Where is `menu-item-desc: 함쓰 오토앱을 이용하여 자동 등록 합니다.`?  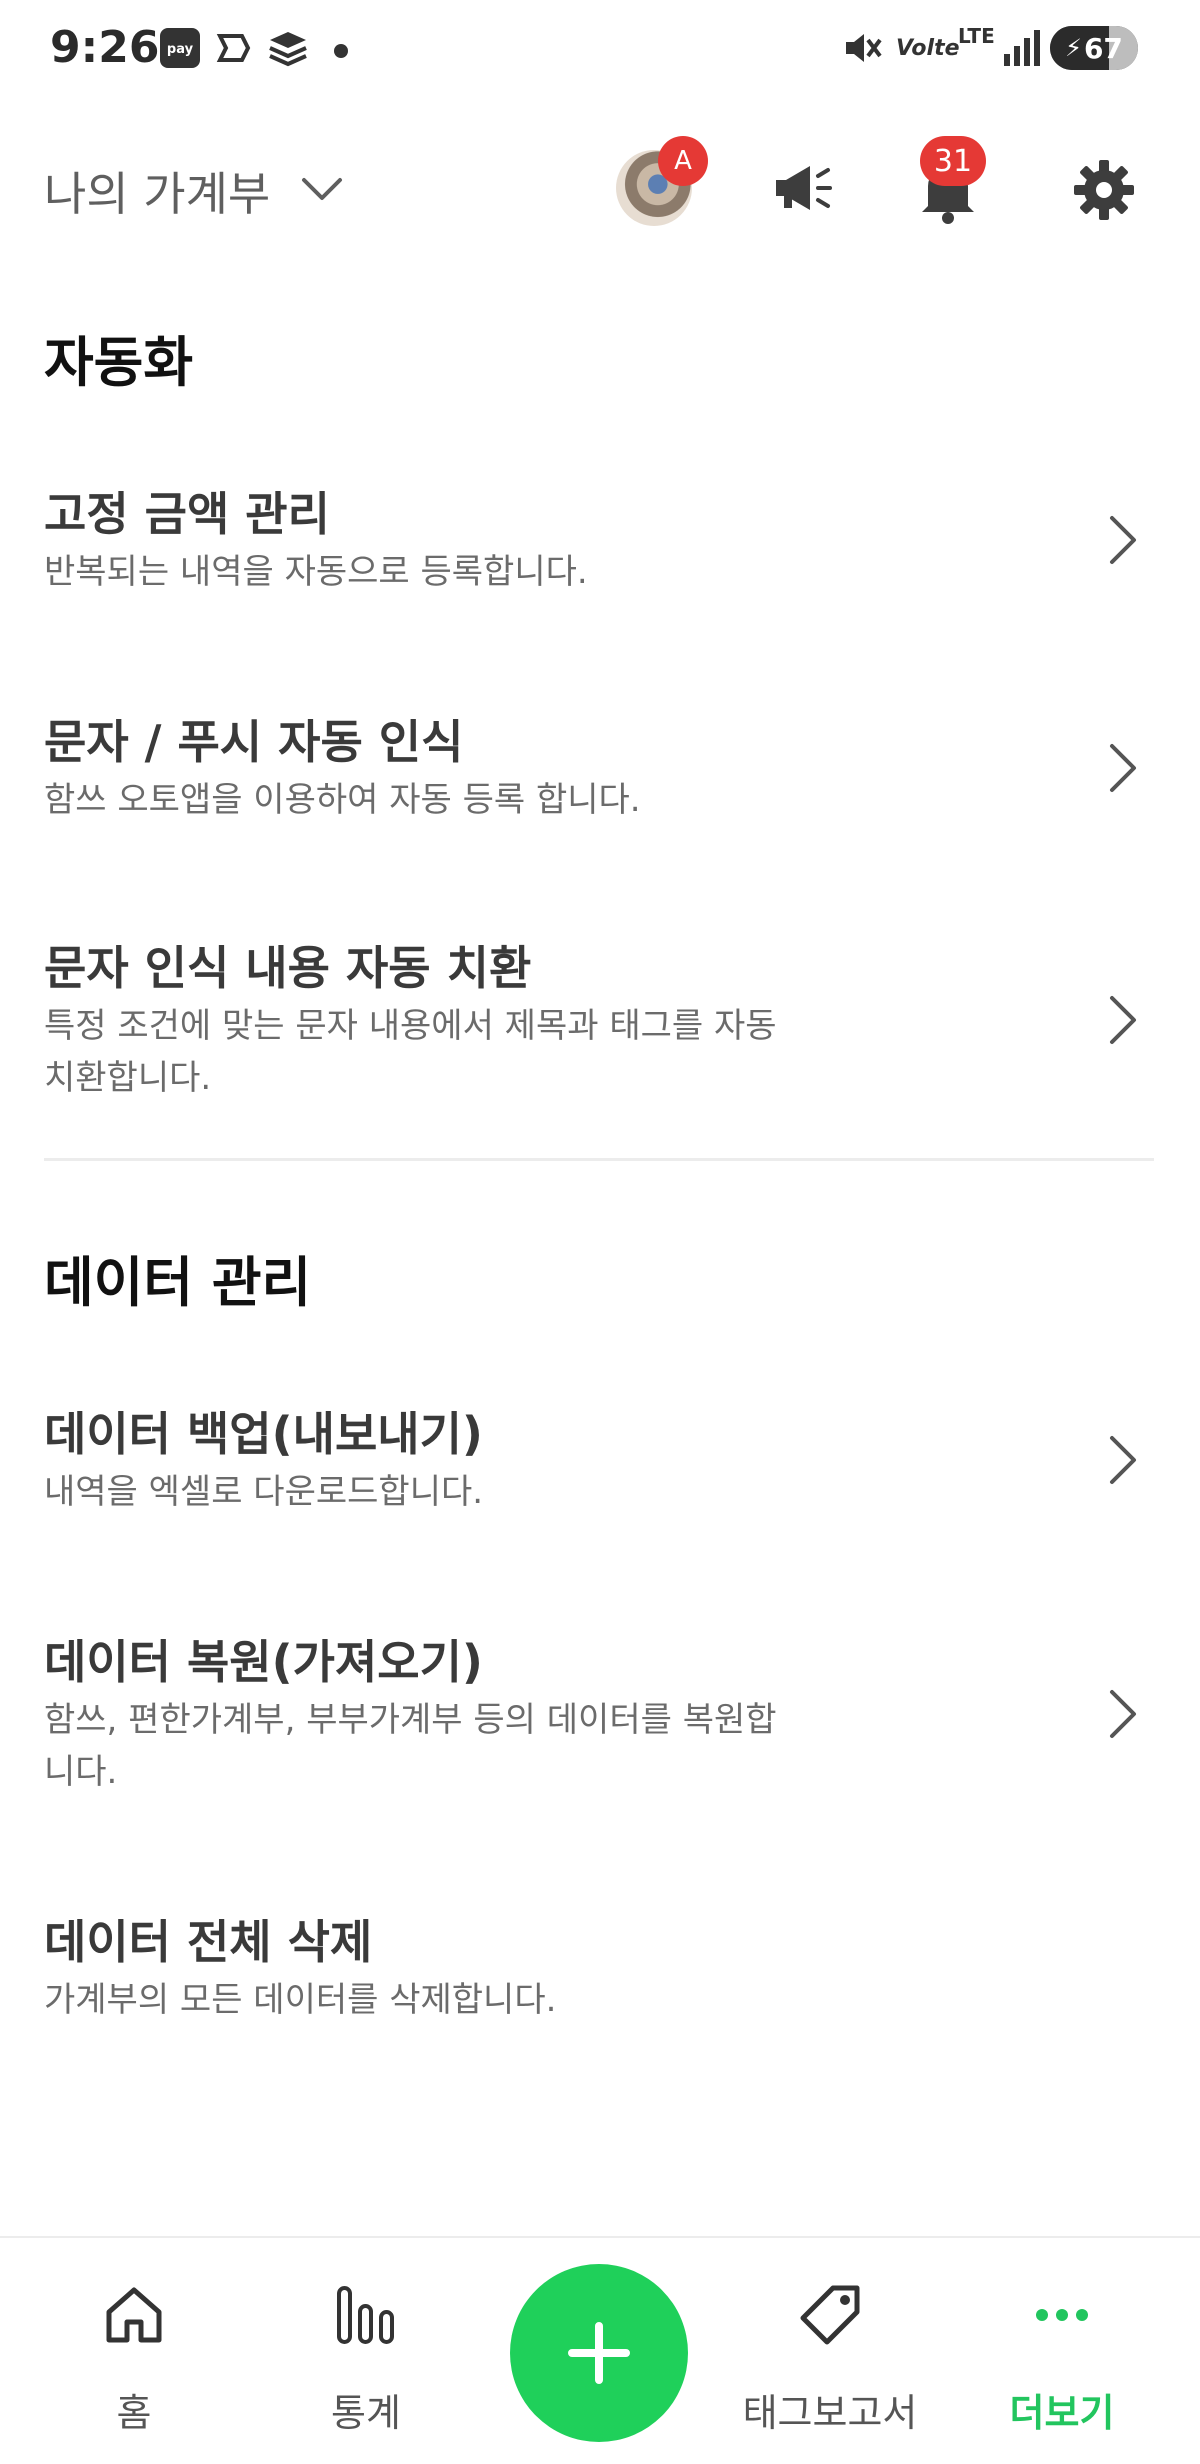 menu-item-desc: 함쓰 오토앱을 이용하여 자동 등록 합니다. is located at coordinates (342, 800).